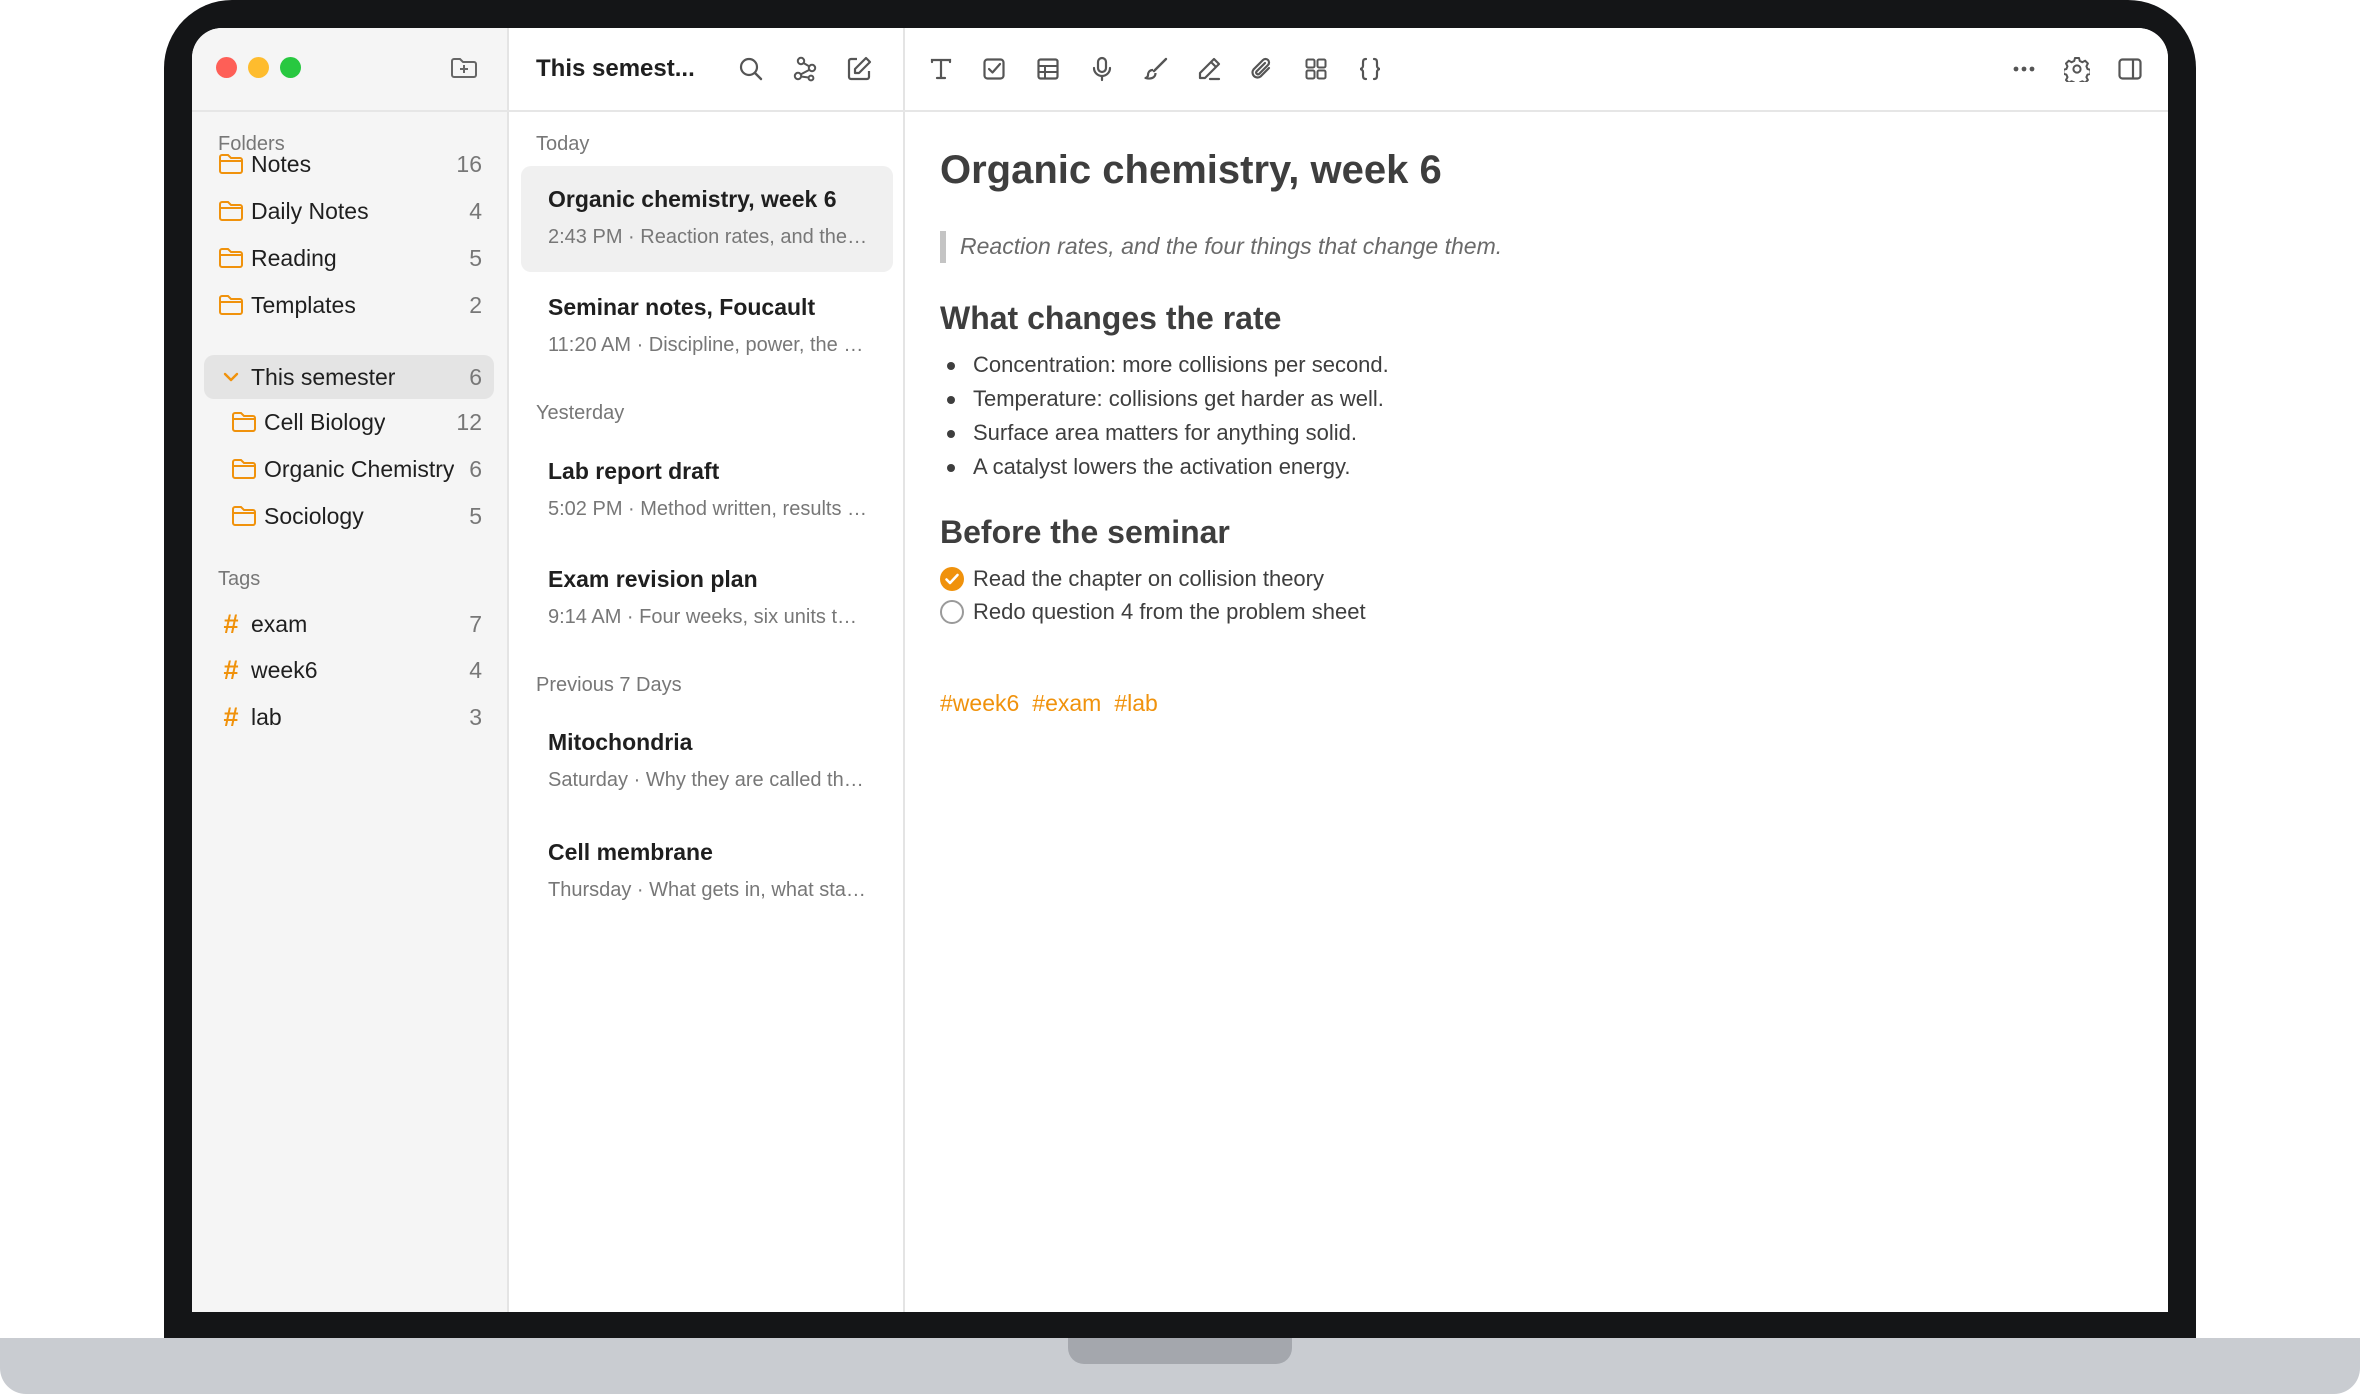 Image resolution: width=2360 pixels, height=1394 pixels. Describe the element at coordinates (281, 164) in the screenshot. I see `folder-label: Notes` at that location.